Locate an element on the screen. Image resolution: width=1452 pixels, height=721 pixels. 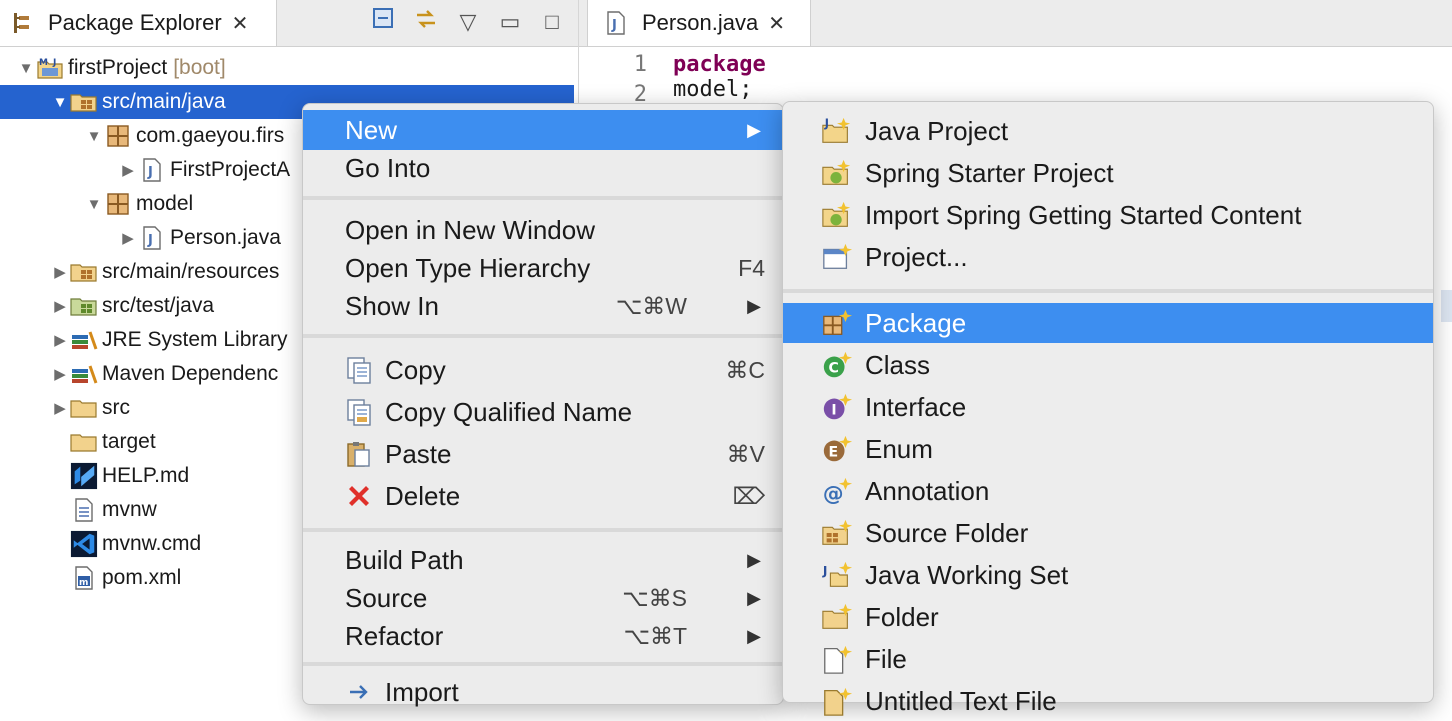
new-package-icon is located at coordinates (837, 323).